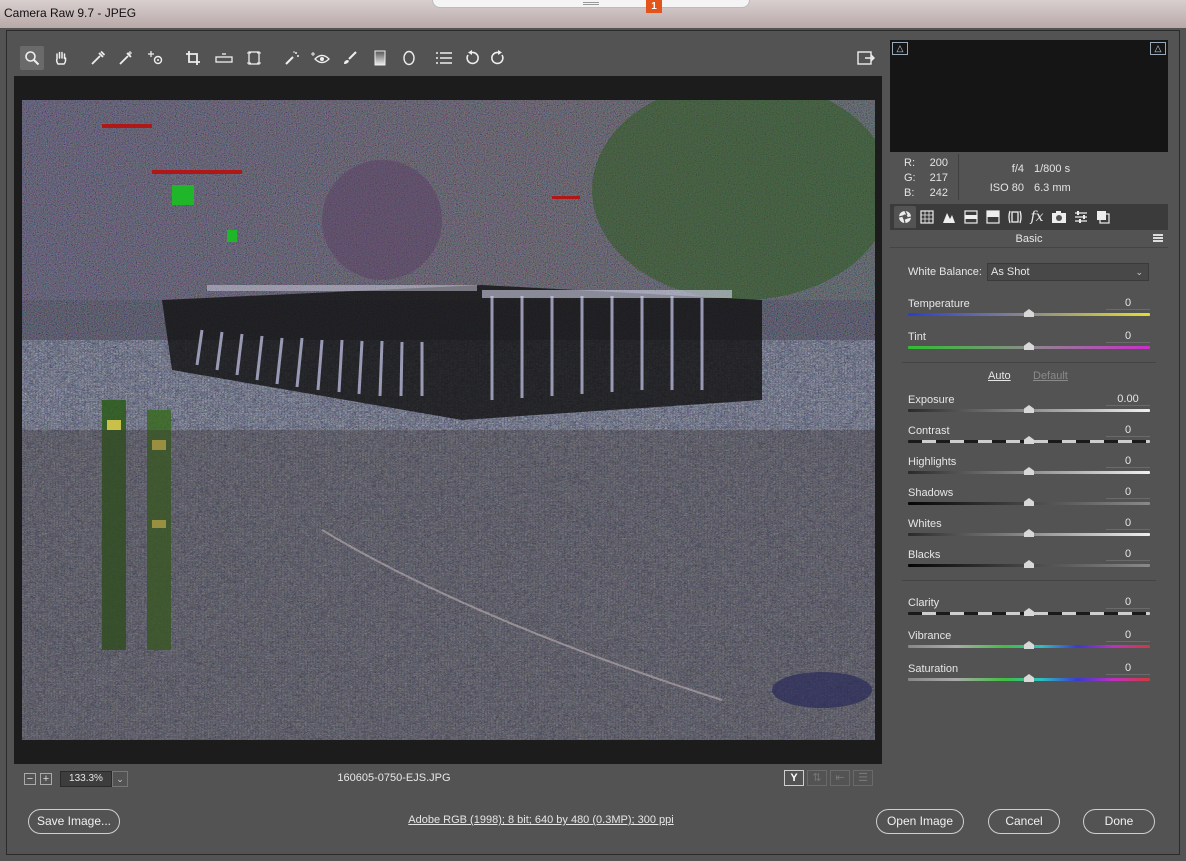  I want to click on highlight-clipping-warning-button: △, so click(1158, 48).